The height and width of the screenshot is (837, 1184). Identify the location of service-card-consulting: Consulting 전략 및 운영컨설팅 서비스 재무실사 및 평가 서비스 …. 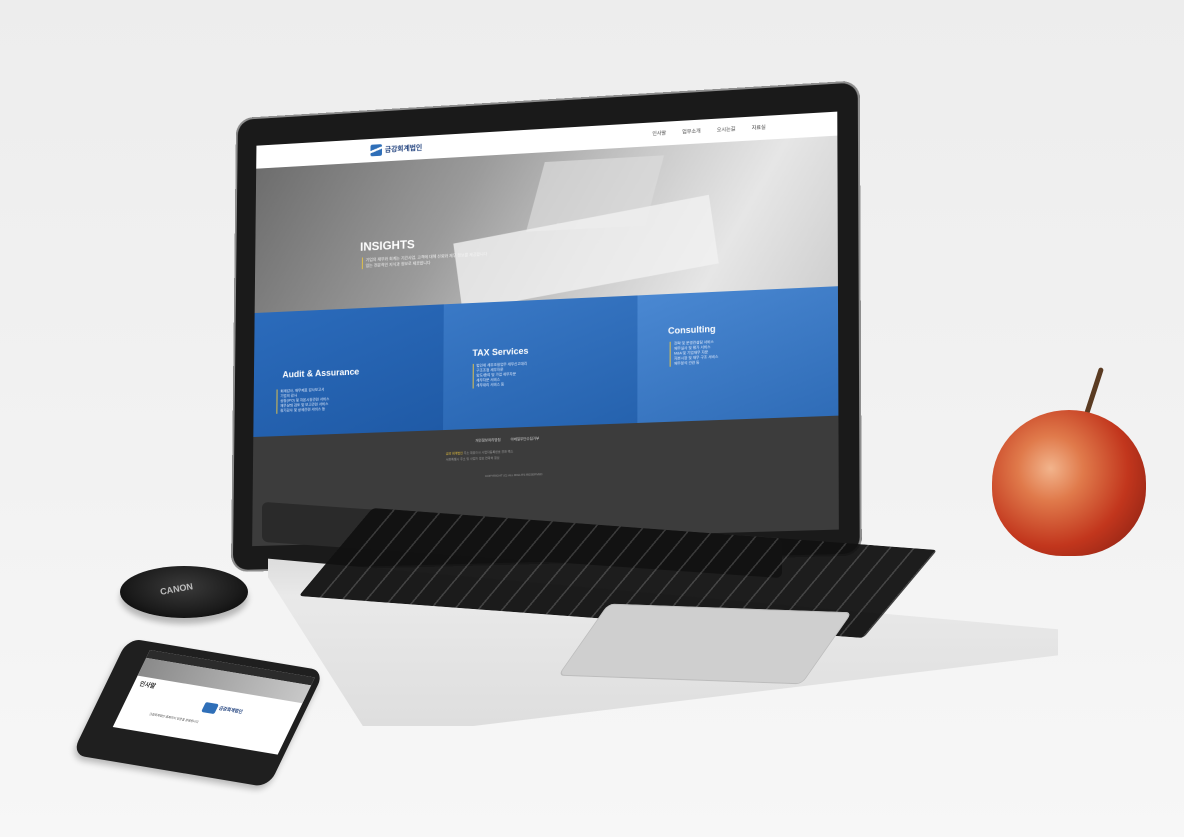
(738, 354).